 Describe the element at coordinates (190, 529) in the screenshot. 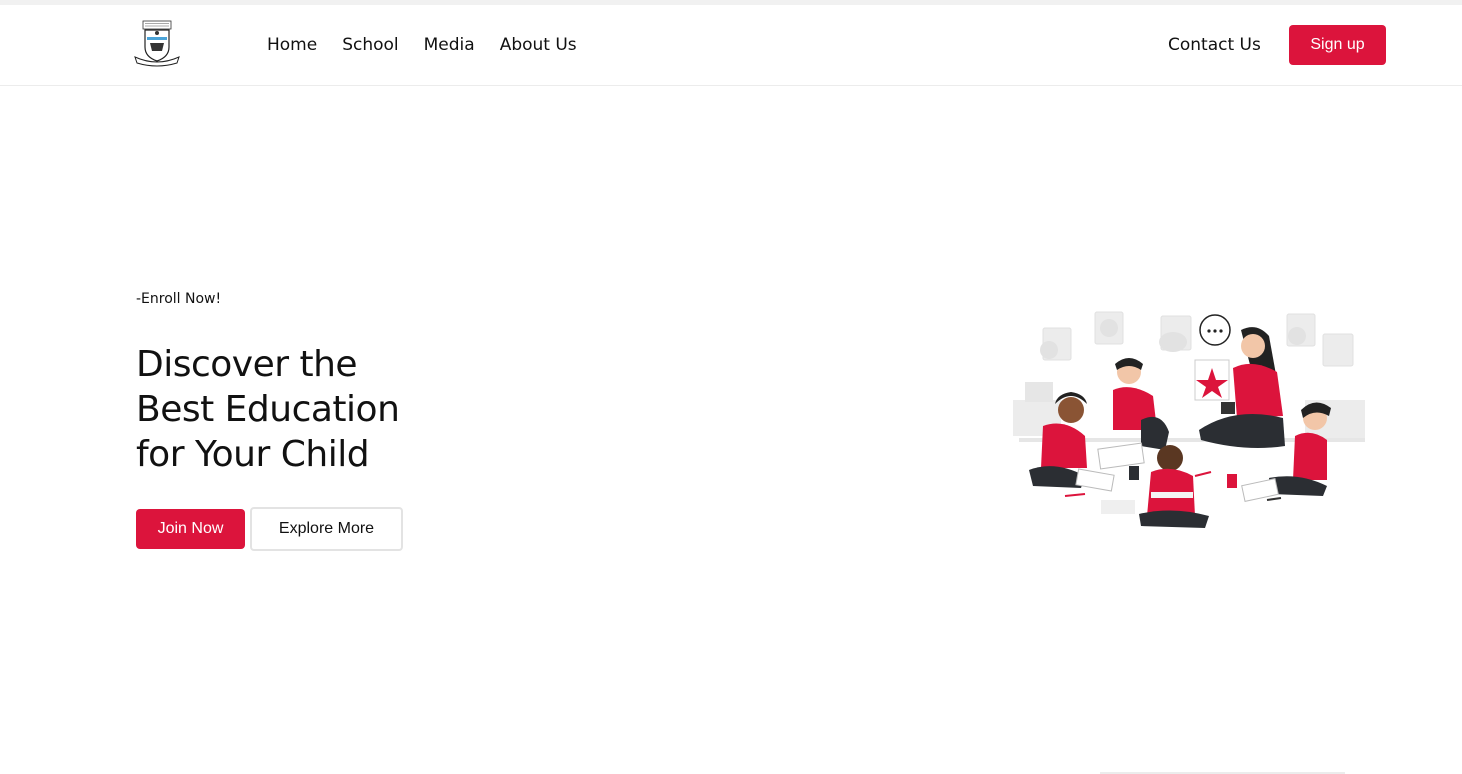

I see `join-now-button: Join Now` at that location.